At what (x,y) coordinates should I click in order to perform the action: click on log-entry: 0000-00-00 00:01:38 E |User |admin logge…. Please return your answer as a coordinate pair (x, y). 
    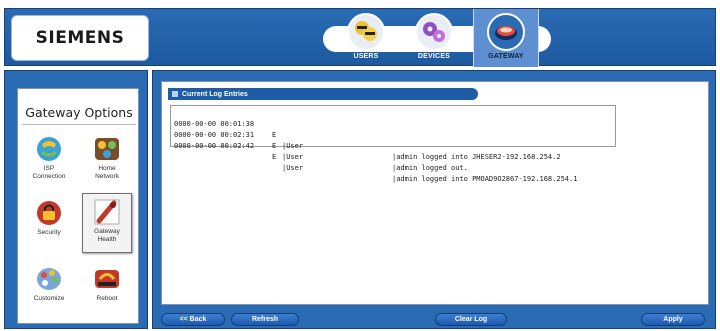
    Looking at the image, I should click on (393, 134).